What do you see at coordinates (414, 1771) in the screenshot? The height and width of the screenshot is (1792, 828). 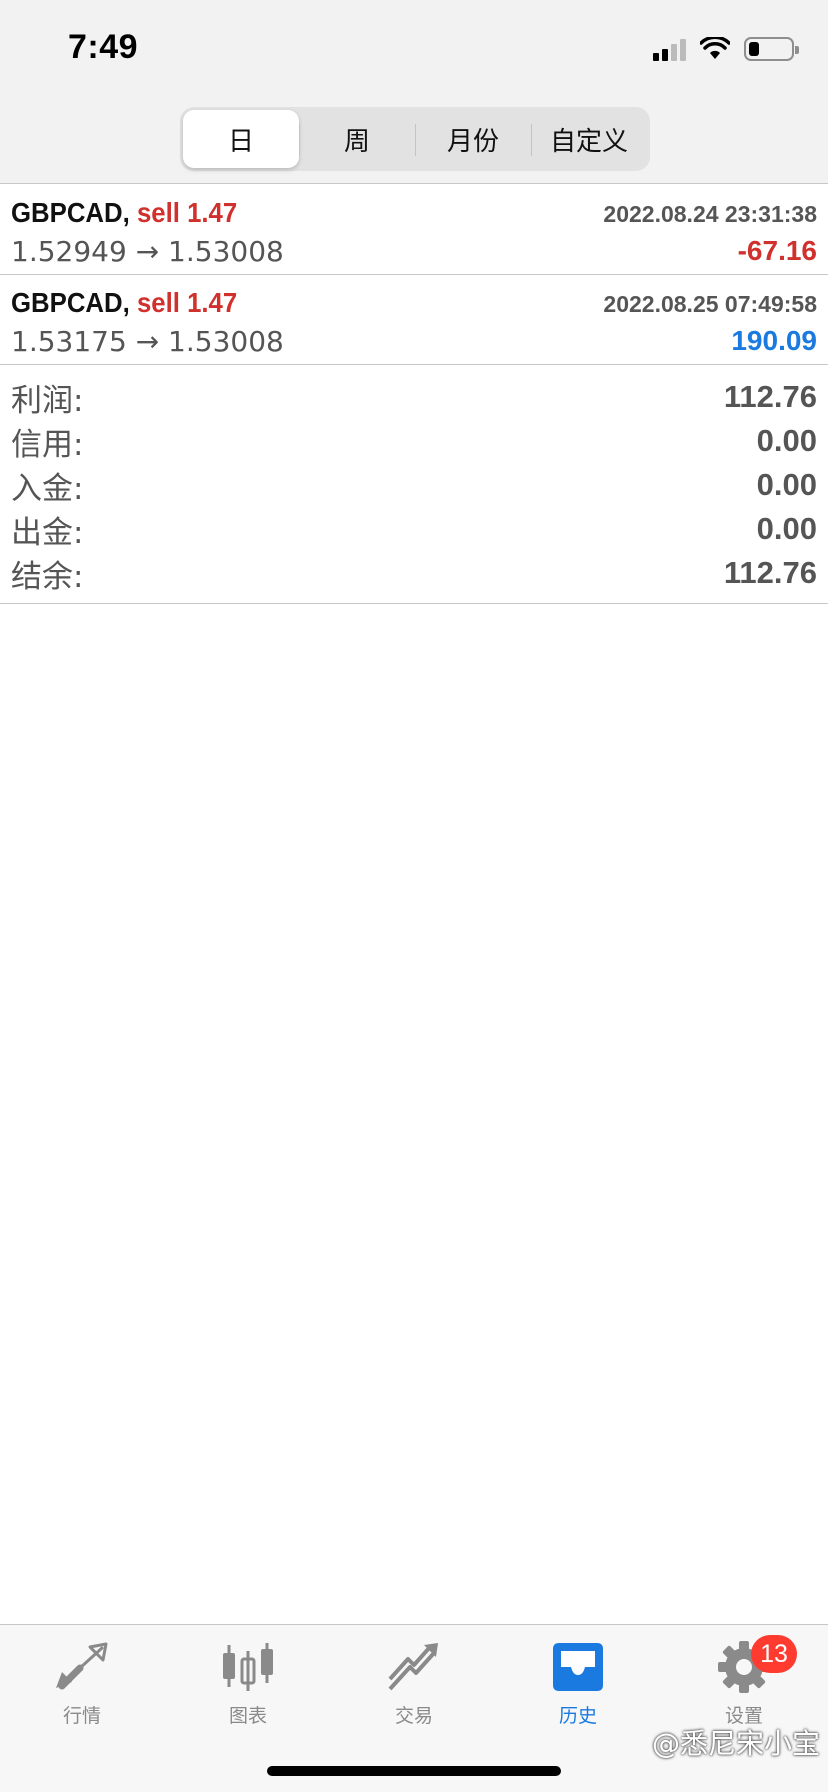 I see `home-indicator` at bounding box center [414, 1771].